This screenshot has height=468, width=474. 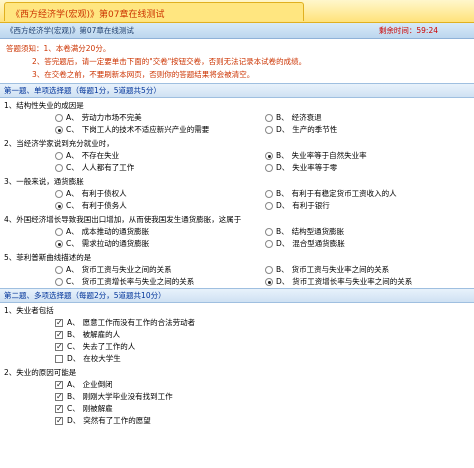 What do you see at coordinates (264, 359) in the screenshot?
I see `checkbox-option: D、 在校大学生` at bounding box center [264, 359].